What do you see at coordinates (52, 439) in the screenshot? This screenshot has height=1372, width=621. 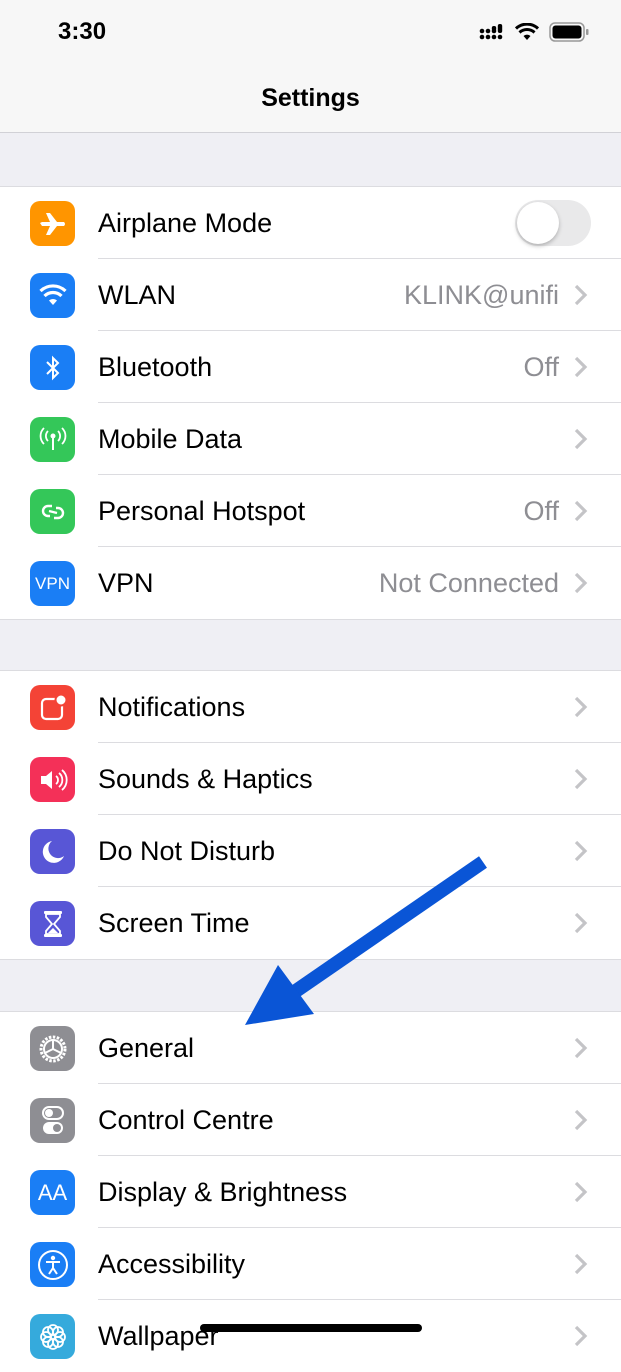 I see `antenna-icon` at bounding box center [52, 439].